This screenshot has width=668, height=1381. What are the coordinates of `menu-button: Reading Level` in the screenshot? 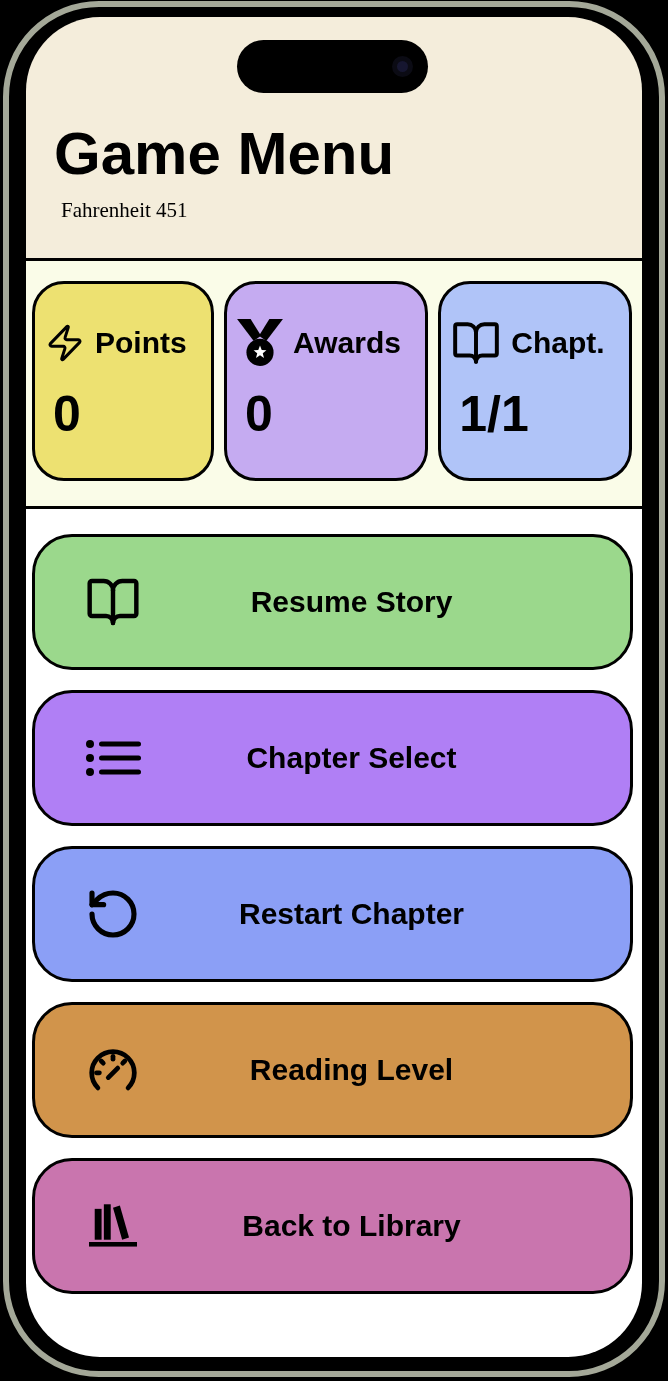 It's located at (332, 1070).